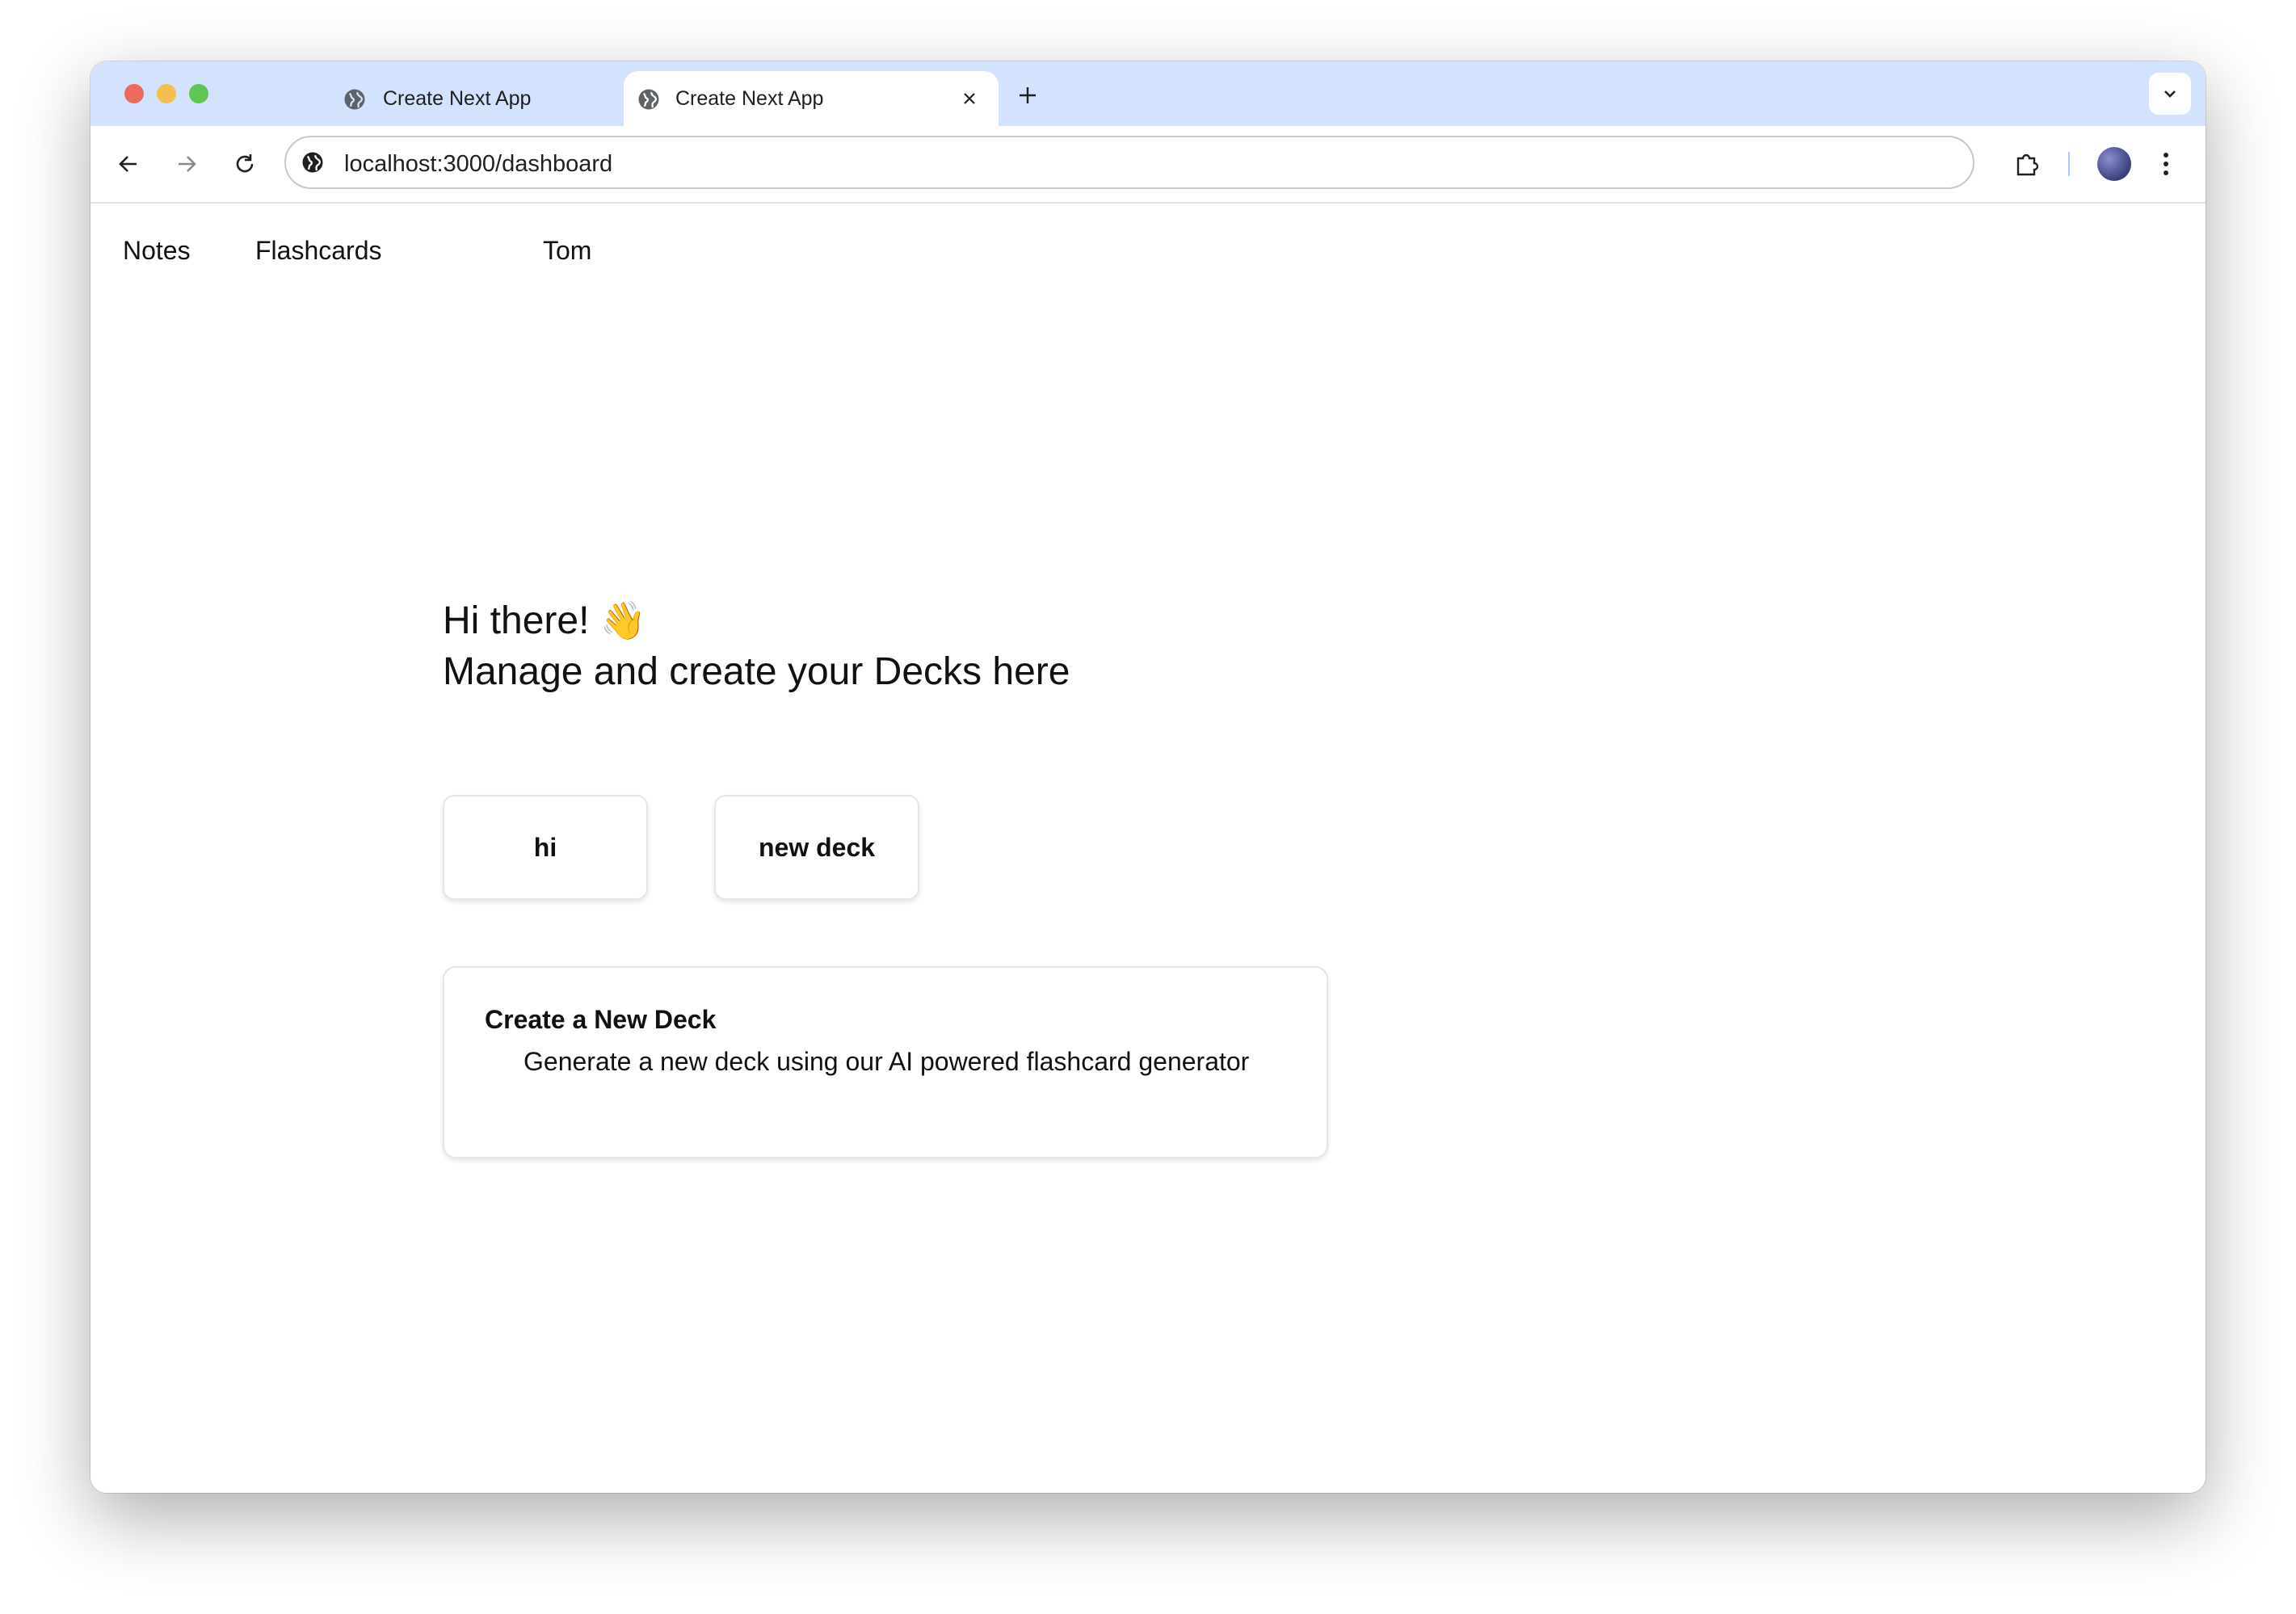 This screenshot has height=1614, width=2296. Describe the element at coordinates (1148, 93) in the screenshot. I see `tab-strip: Create Next App Create Next App` at that location.